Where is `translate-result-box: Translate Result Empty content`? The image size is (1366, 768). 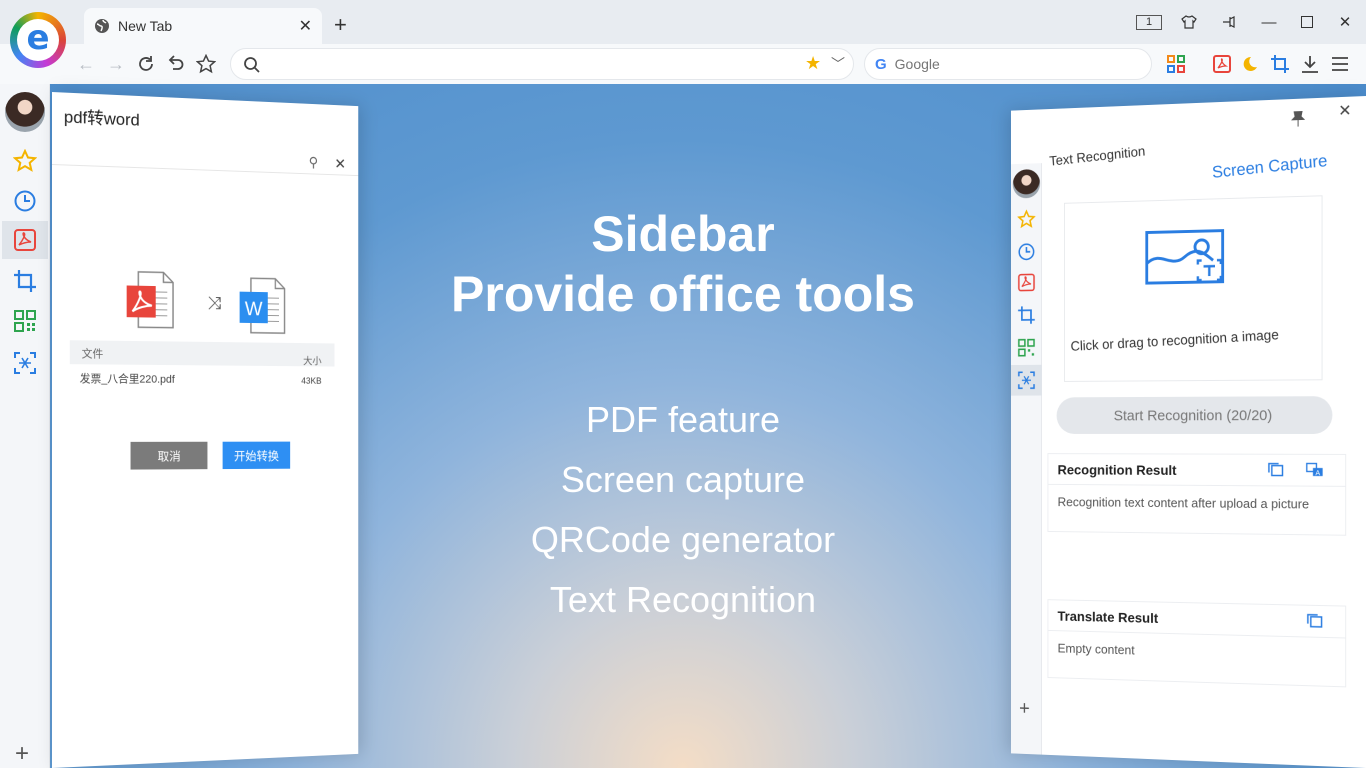 translate-result-box: Translate Result Empty content is located at coordinates (1197, 643).